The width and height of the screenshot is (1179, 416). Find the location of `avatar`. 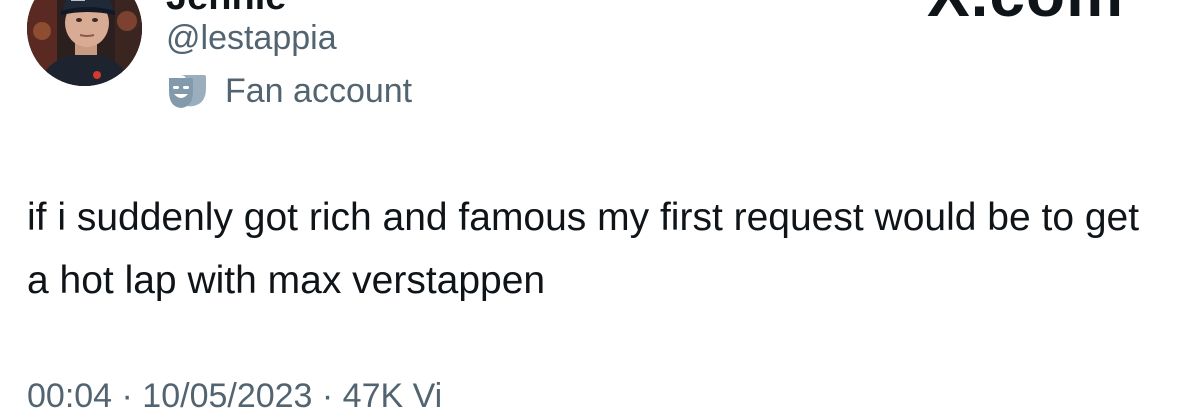

avatar is located at coordinates (84, 43).